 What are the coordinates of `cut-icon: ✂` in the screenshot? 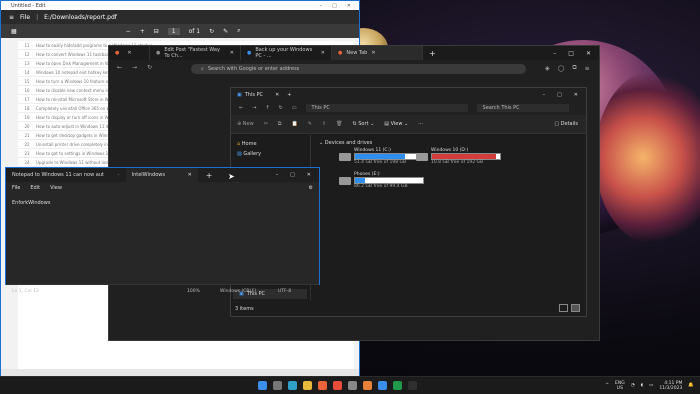 It's located at (266, 124).